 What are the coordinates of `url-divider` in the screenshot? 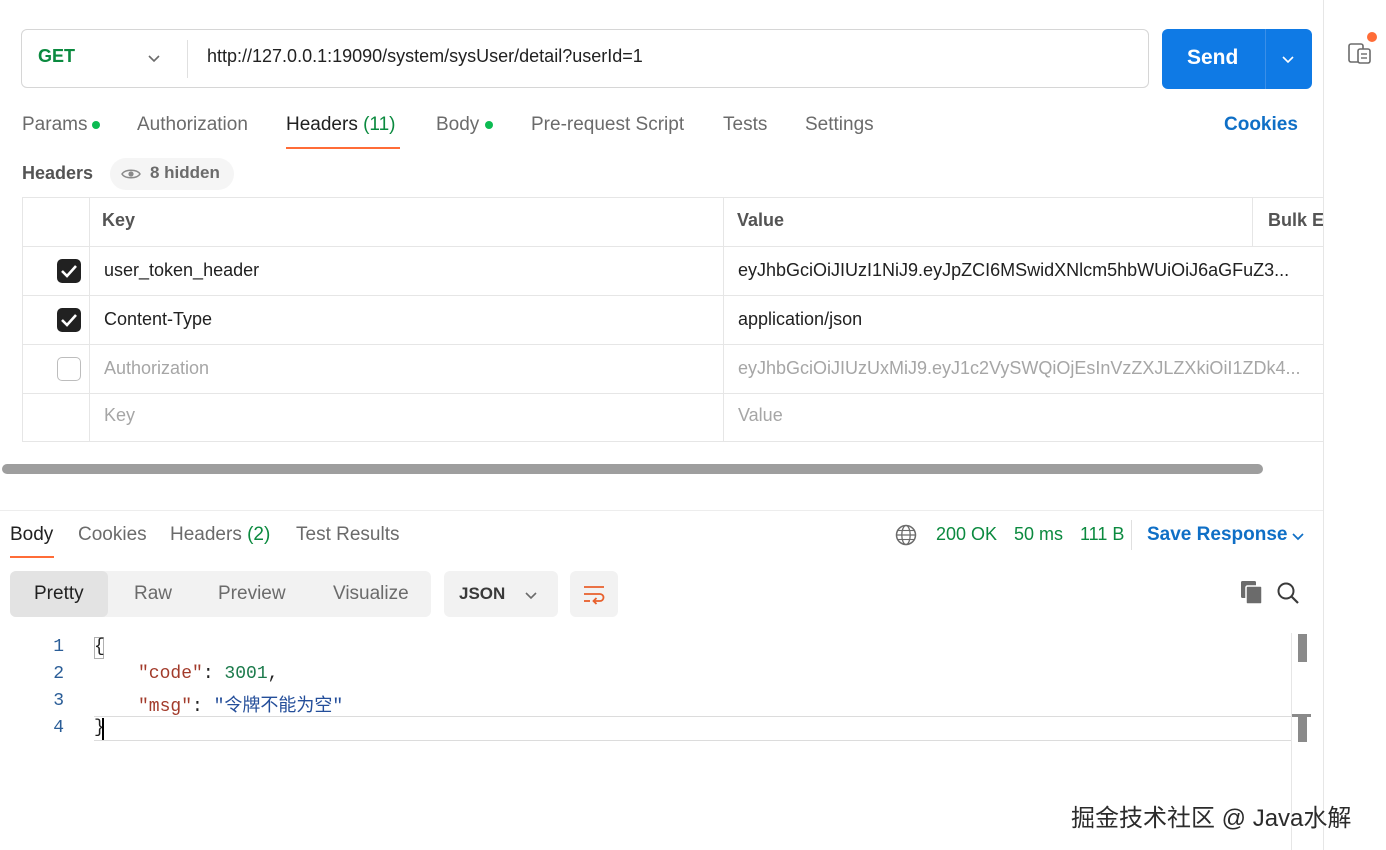 It's located at (187, 59).